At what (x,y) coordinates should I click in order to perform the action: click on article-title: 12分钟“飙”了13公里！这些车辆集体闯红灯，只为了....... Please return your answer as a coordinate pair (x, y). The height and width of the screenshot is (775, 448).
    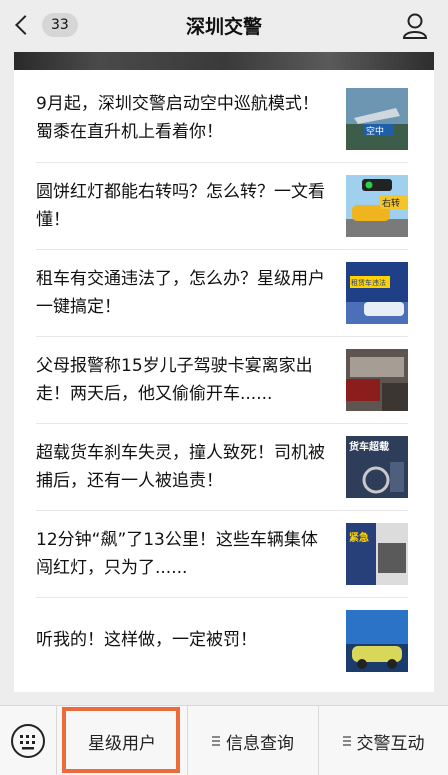
    Looking at the image, I should click on (177, 554).